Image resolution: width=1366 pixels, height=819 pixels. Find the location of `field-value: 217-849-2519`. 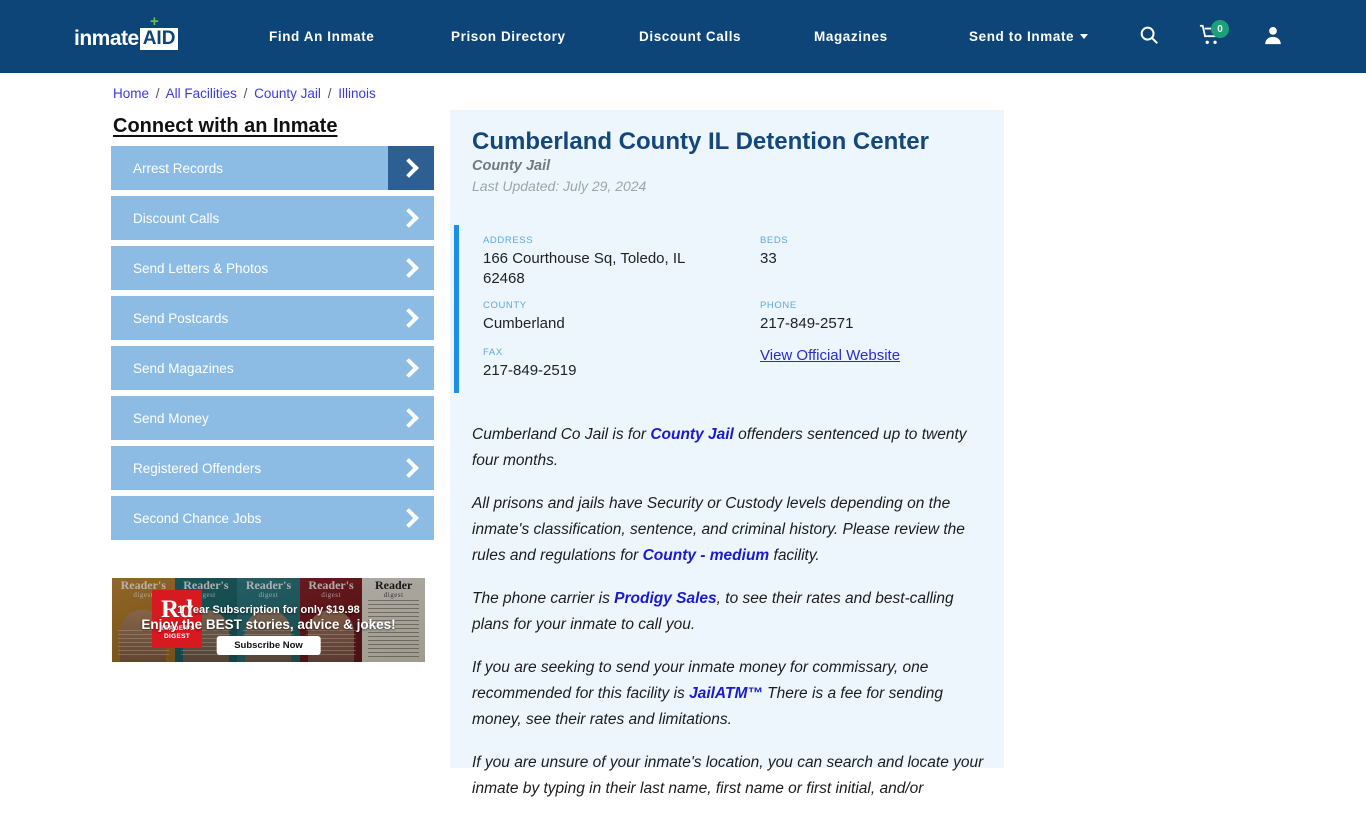

field-value: 217-849-2519 is located at coordinates (530, 370).